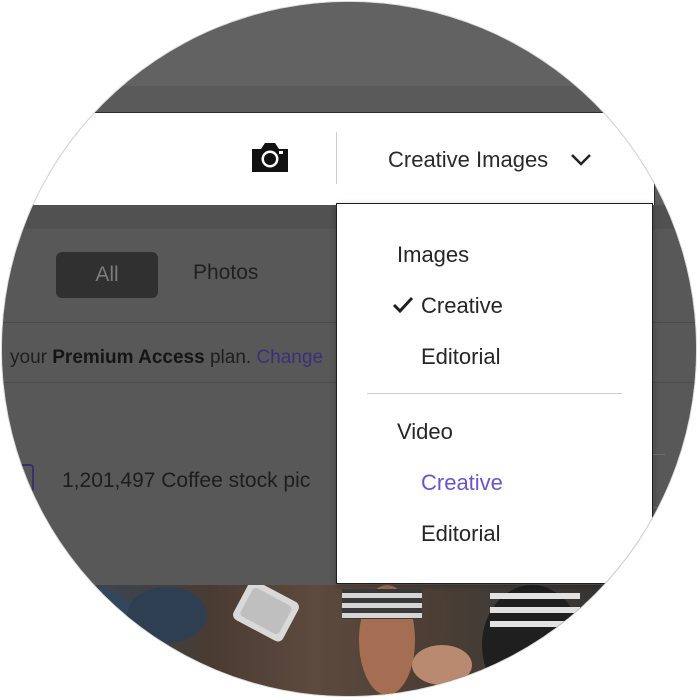 Image resolution: width=700 pixels, height=700 pixels. I want to click on plan-name: Premium Access, so click(128, 357).